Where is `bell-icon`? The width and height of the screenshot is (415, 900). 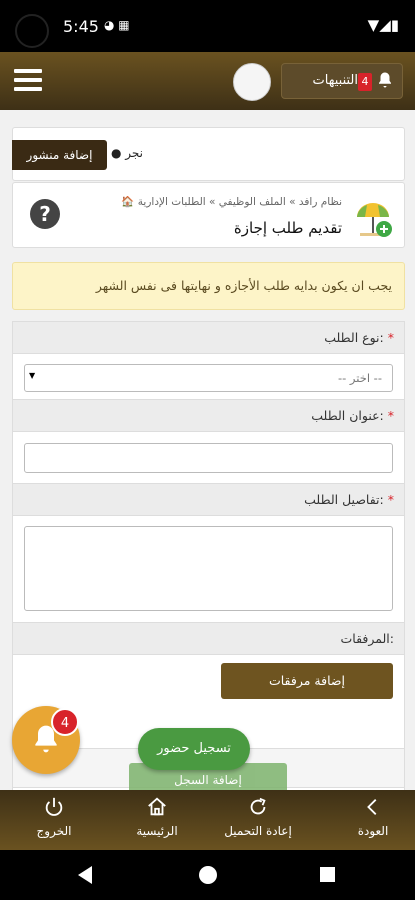
bell-icon is located at coordinates (385, 82).